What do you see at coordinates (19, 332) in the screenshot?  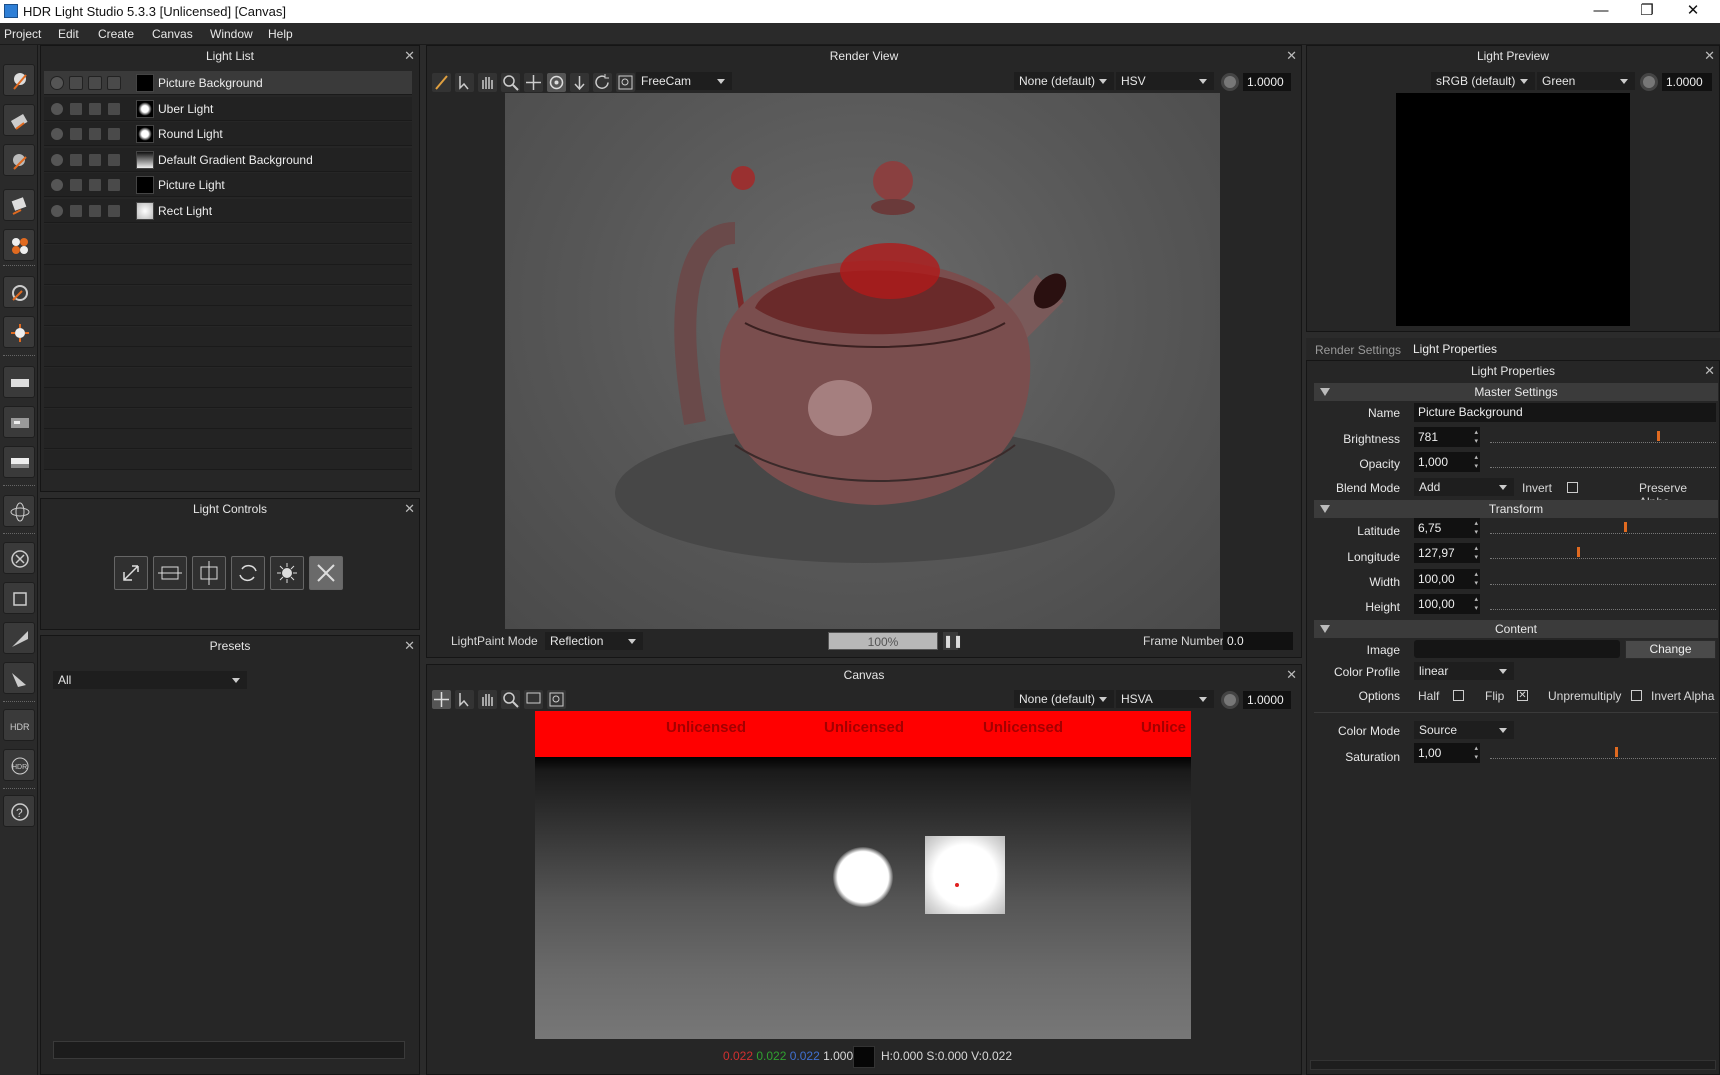 I see `light-sun-icon` at bounding box center [19, 332].